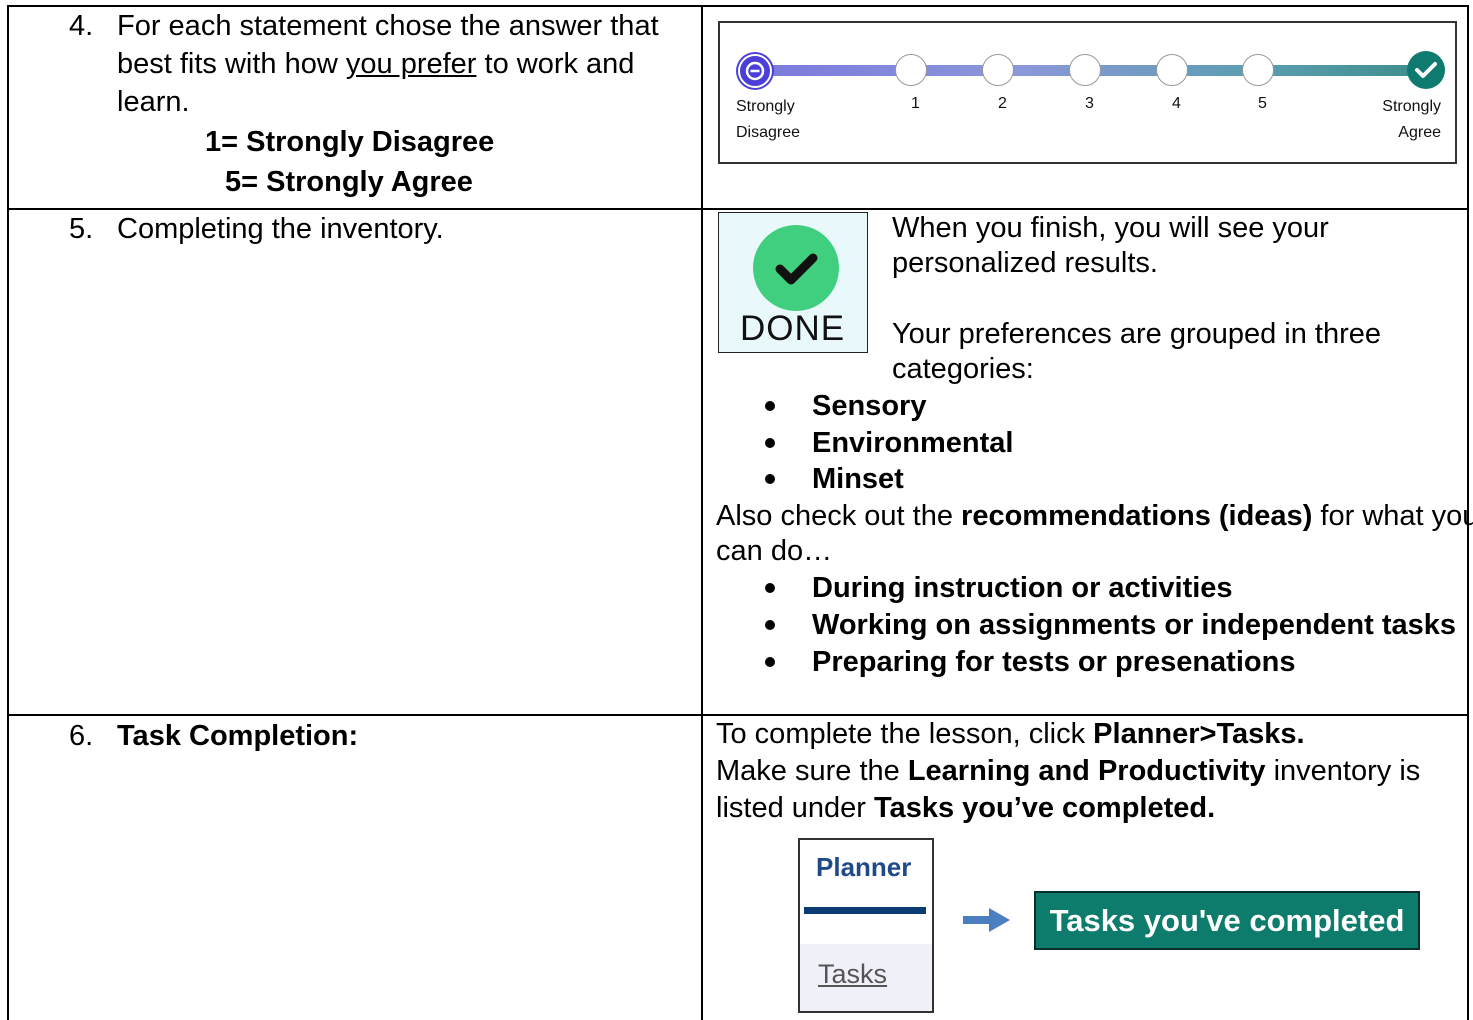  Describe the element at coordinates (8, 512) in the screenshot. I see `table-border-left` at that location.